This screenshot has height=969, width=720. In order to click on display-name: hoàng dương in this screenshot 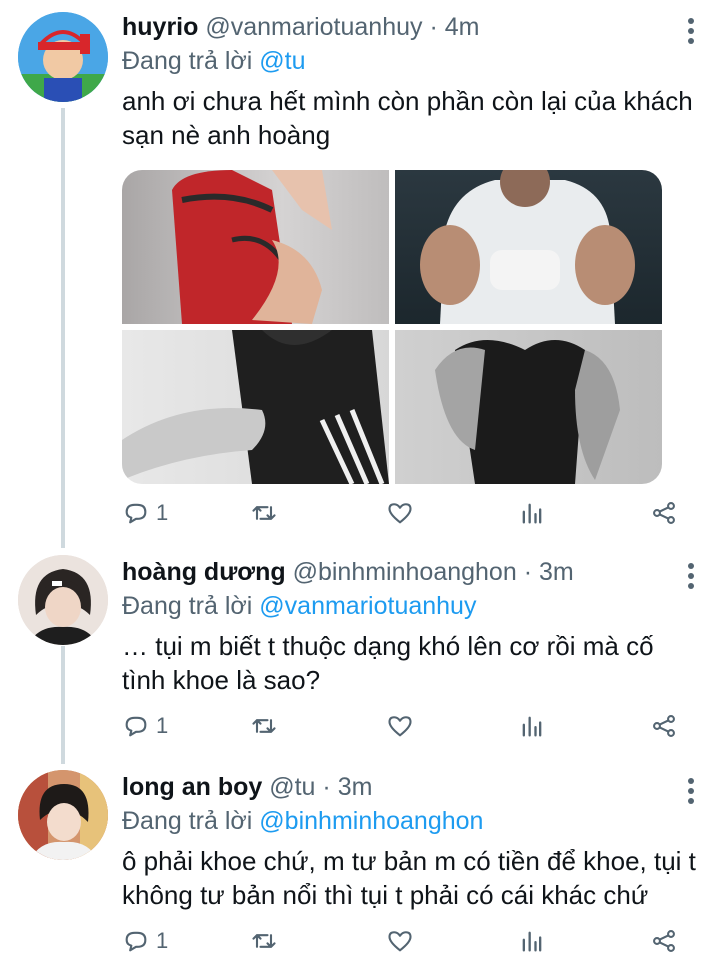, I will do `click(204, 572)`.